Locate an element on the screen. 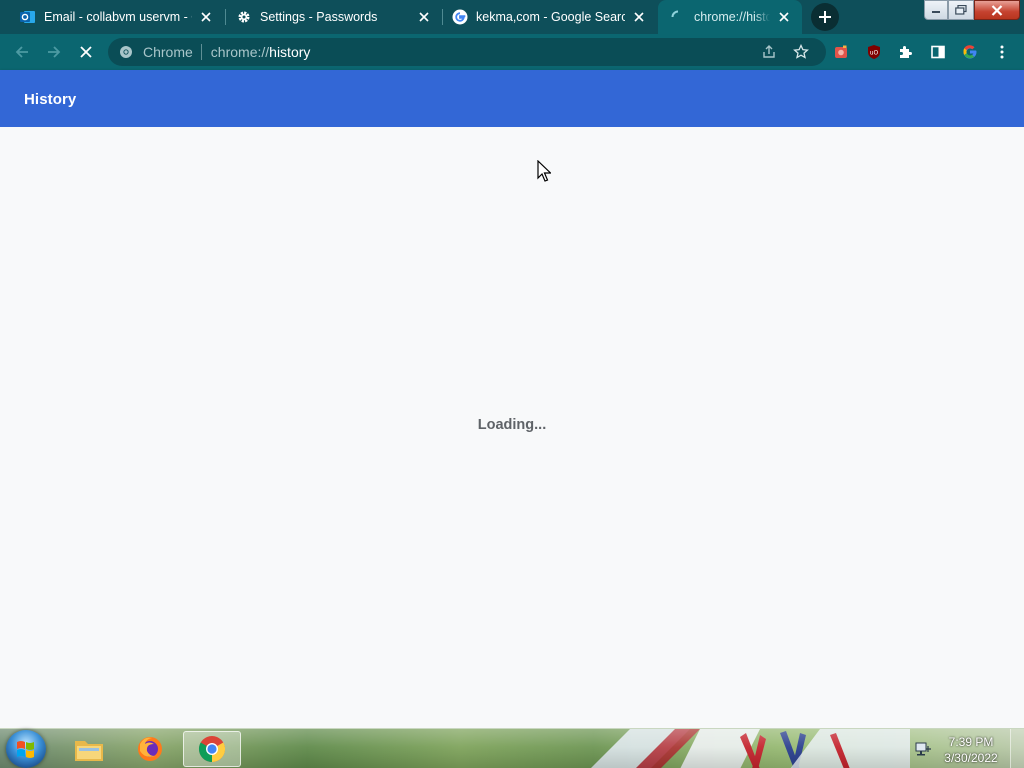  taskbar-explorer is located at coordinates (89, 749).